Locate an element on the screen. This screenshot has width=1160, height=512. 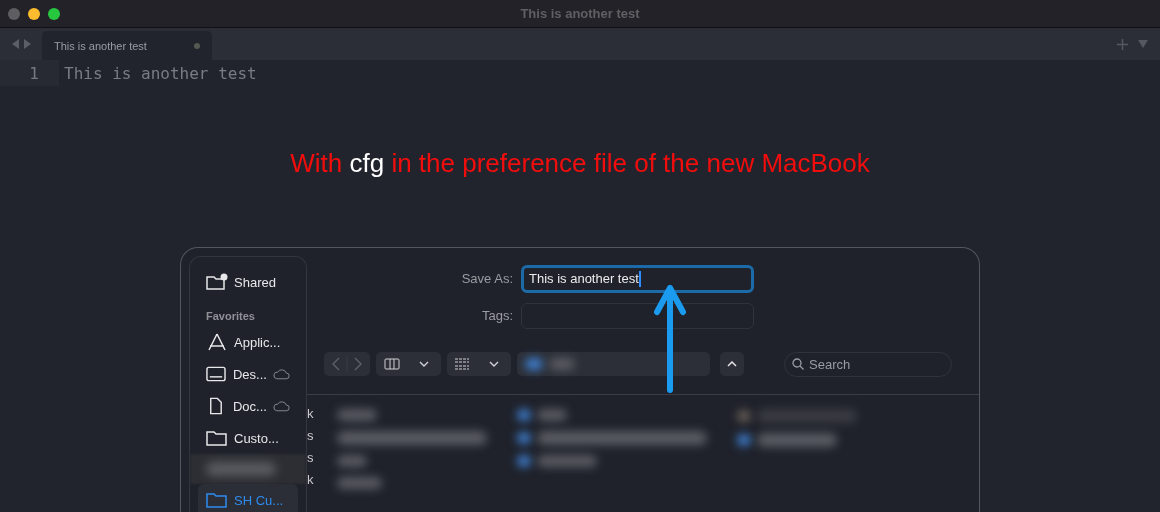
close-button is located at coordinates (14, 13).